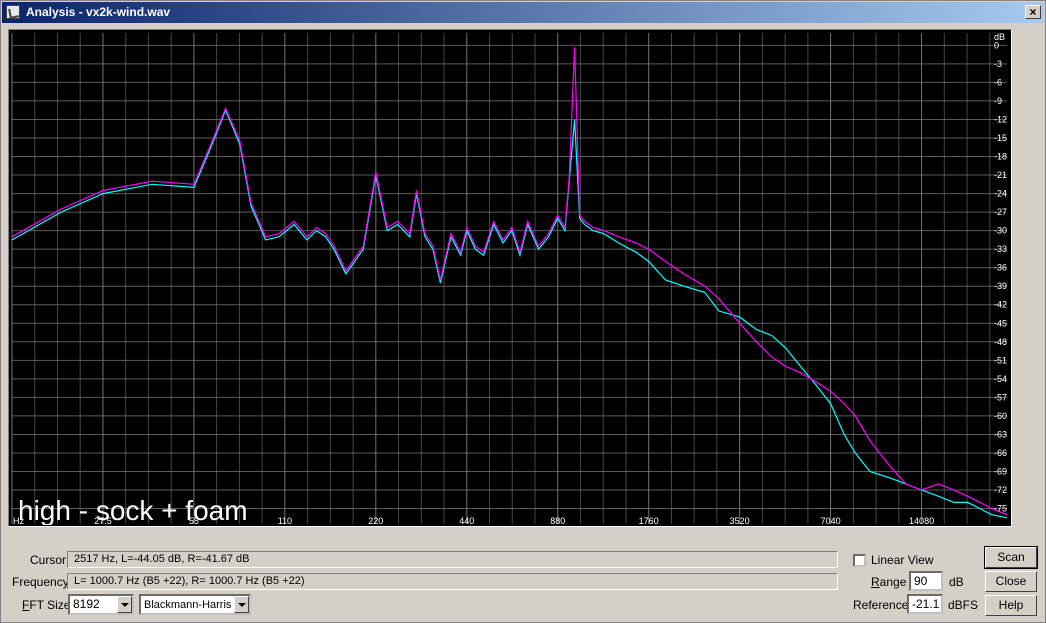  Describe the element at coordinates (831, 520) in the screenshot. I see `x-tick-label: 7040` at that location.